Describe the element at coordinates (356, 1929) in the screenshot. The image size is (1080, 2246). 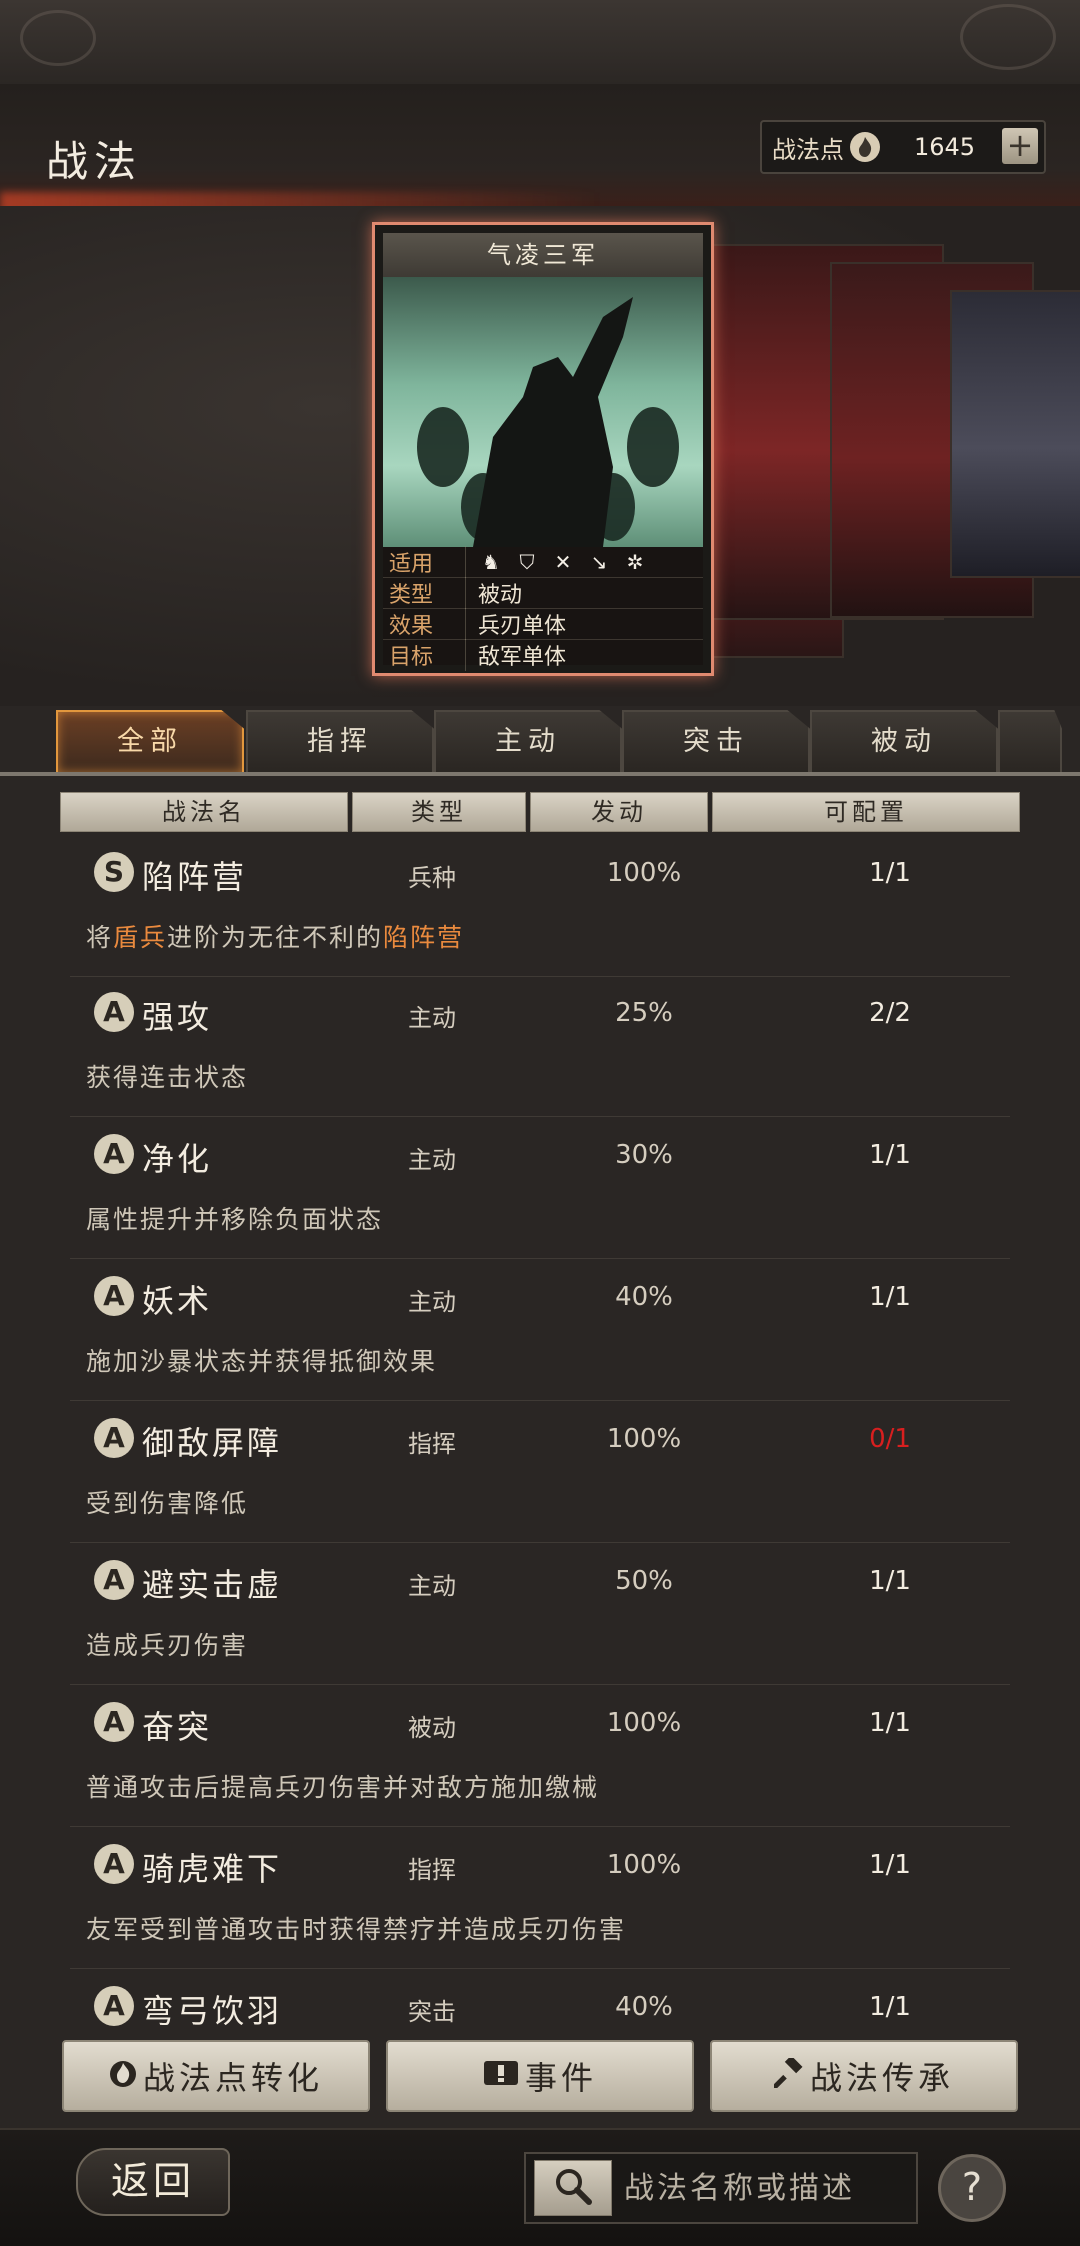
I see `skill-description: 友军受到普通攻击时获得禁疗并造成兵刃伤害` at that location.